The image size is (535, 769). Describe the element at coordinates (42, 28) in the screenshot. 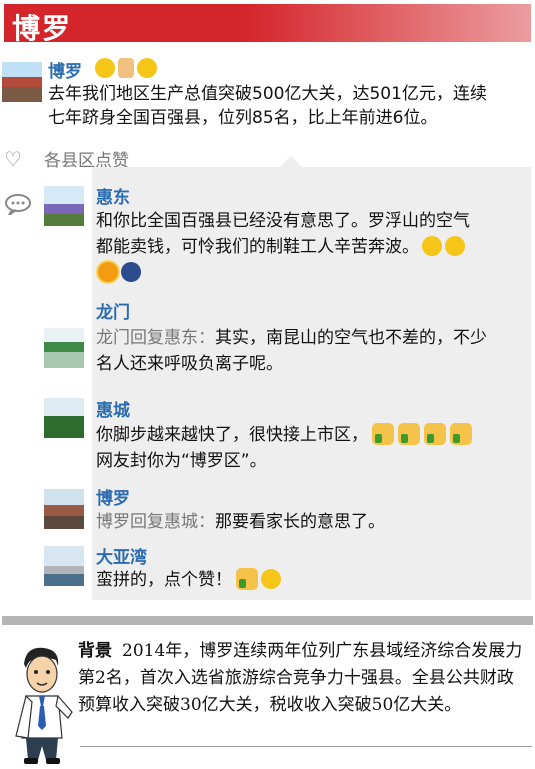

I see `header-title: 博罗` at that location.